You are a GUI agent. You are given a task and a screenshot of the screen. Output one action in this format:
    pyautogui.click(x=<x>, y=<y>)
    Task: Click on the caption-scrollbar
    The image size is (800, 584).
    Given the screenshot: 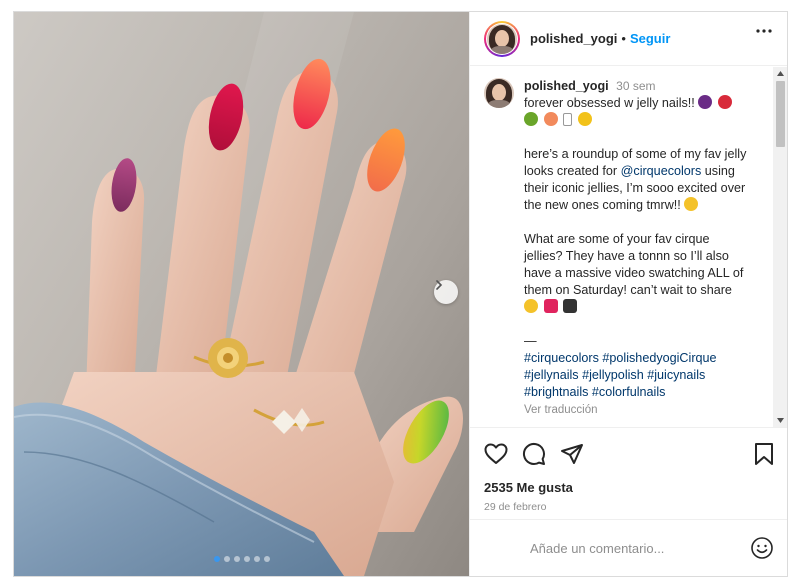 What is the action you would take?
    pyautogui.click(x=780, y=247)
    